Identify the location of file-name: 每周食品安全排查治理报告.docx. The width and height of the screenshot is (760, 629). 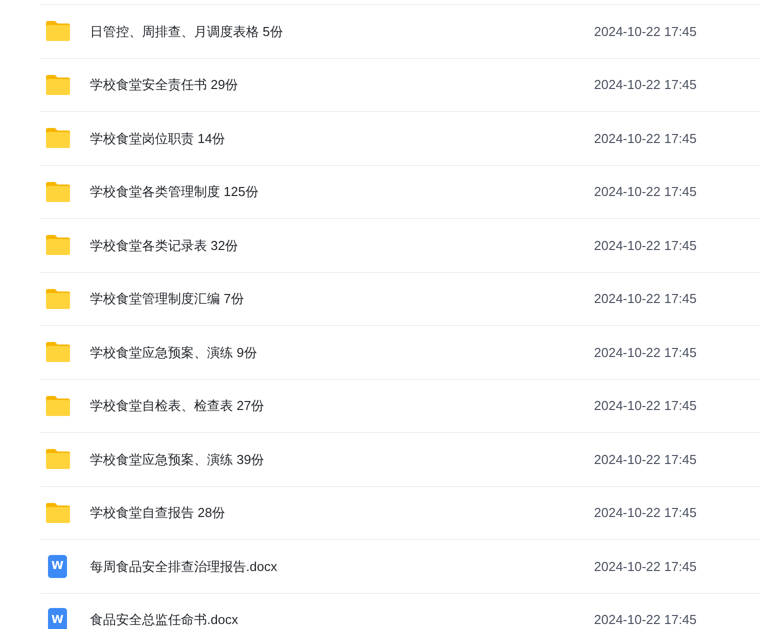
(342, 566).